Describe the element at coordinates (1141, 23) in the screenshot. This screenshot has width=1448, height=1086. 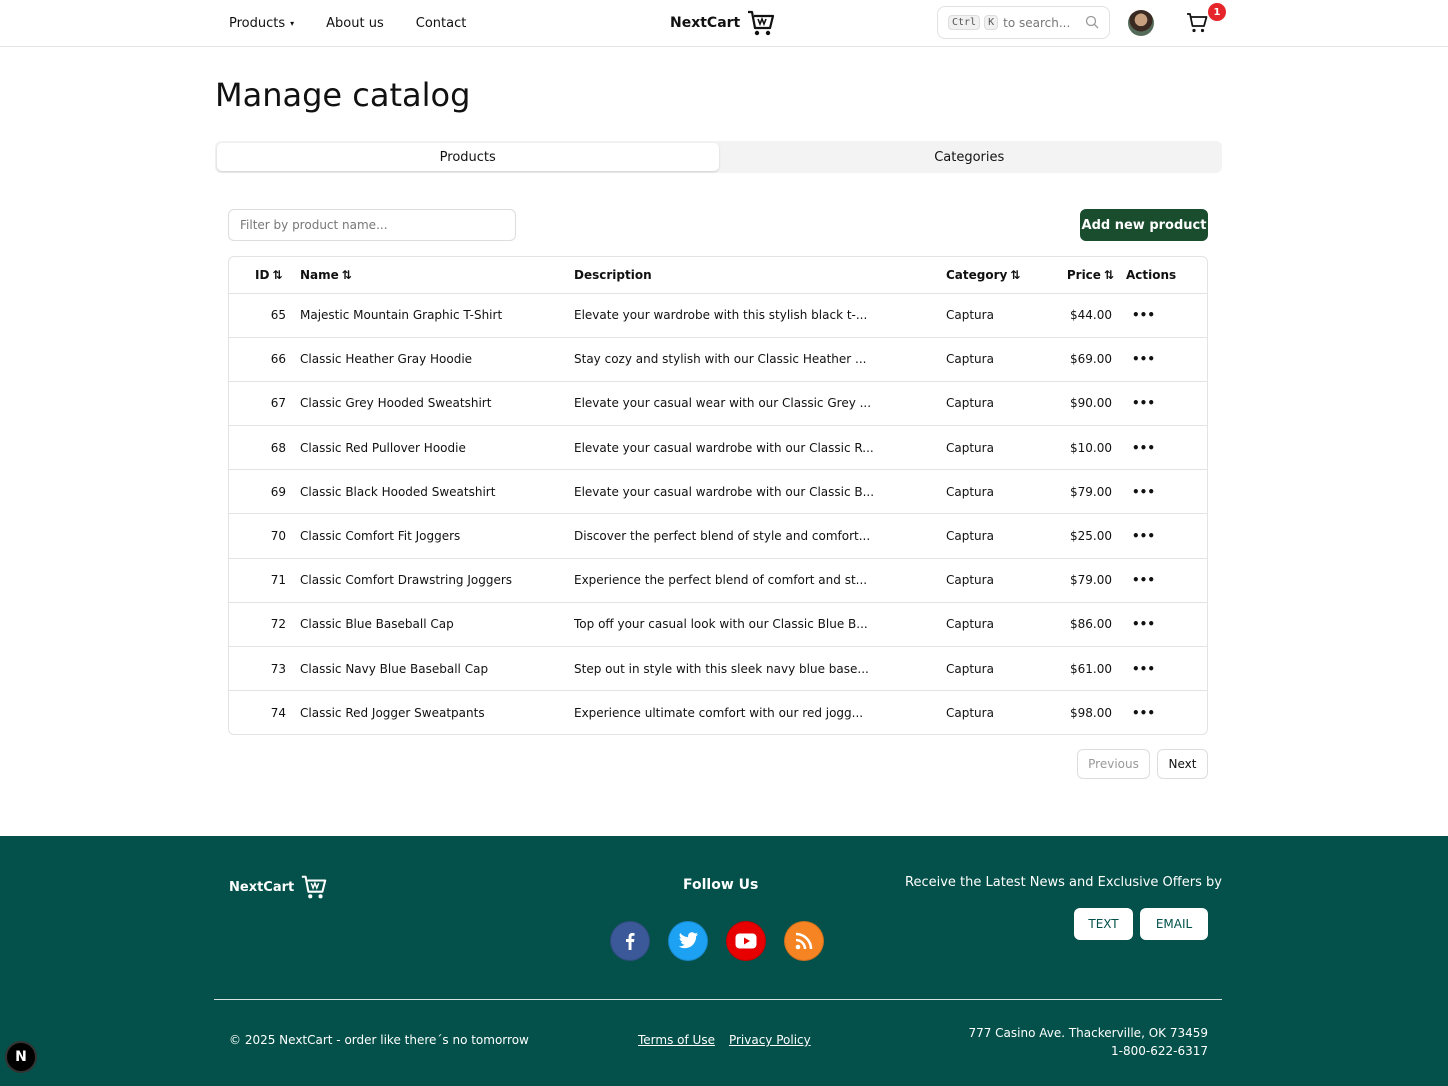
I see `avatar` at that location.